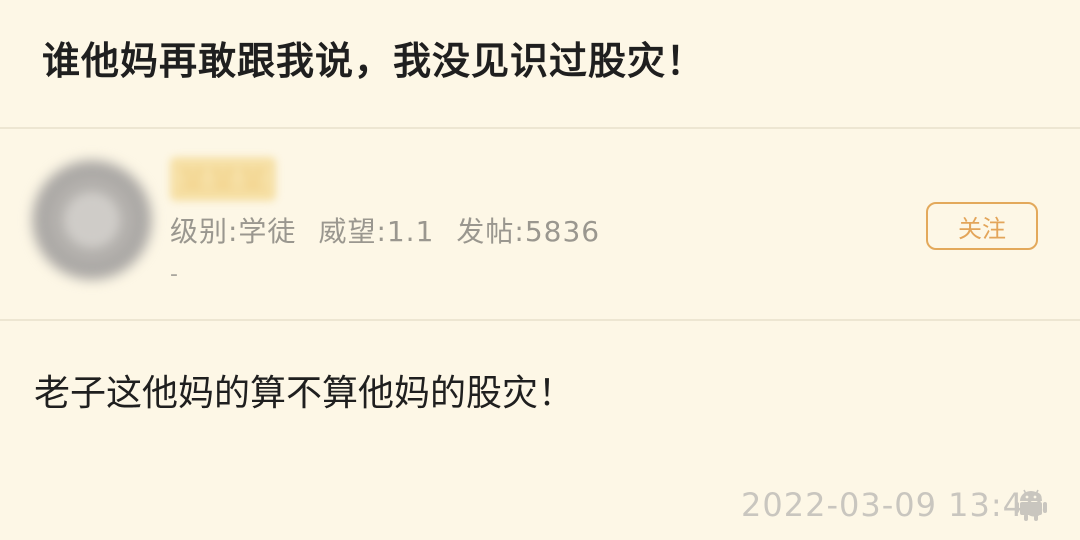 The height and width of the screenshot is (540, 1080). I want to click on reply-timestamp: 2022-03-09 13:48, so click(893, 505).